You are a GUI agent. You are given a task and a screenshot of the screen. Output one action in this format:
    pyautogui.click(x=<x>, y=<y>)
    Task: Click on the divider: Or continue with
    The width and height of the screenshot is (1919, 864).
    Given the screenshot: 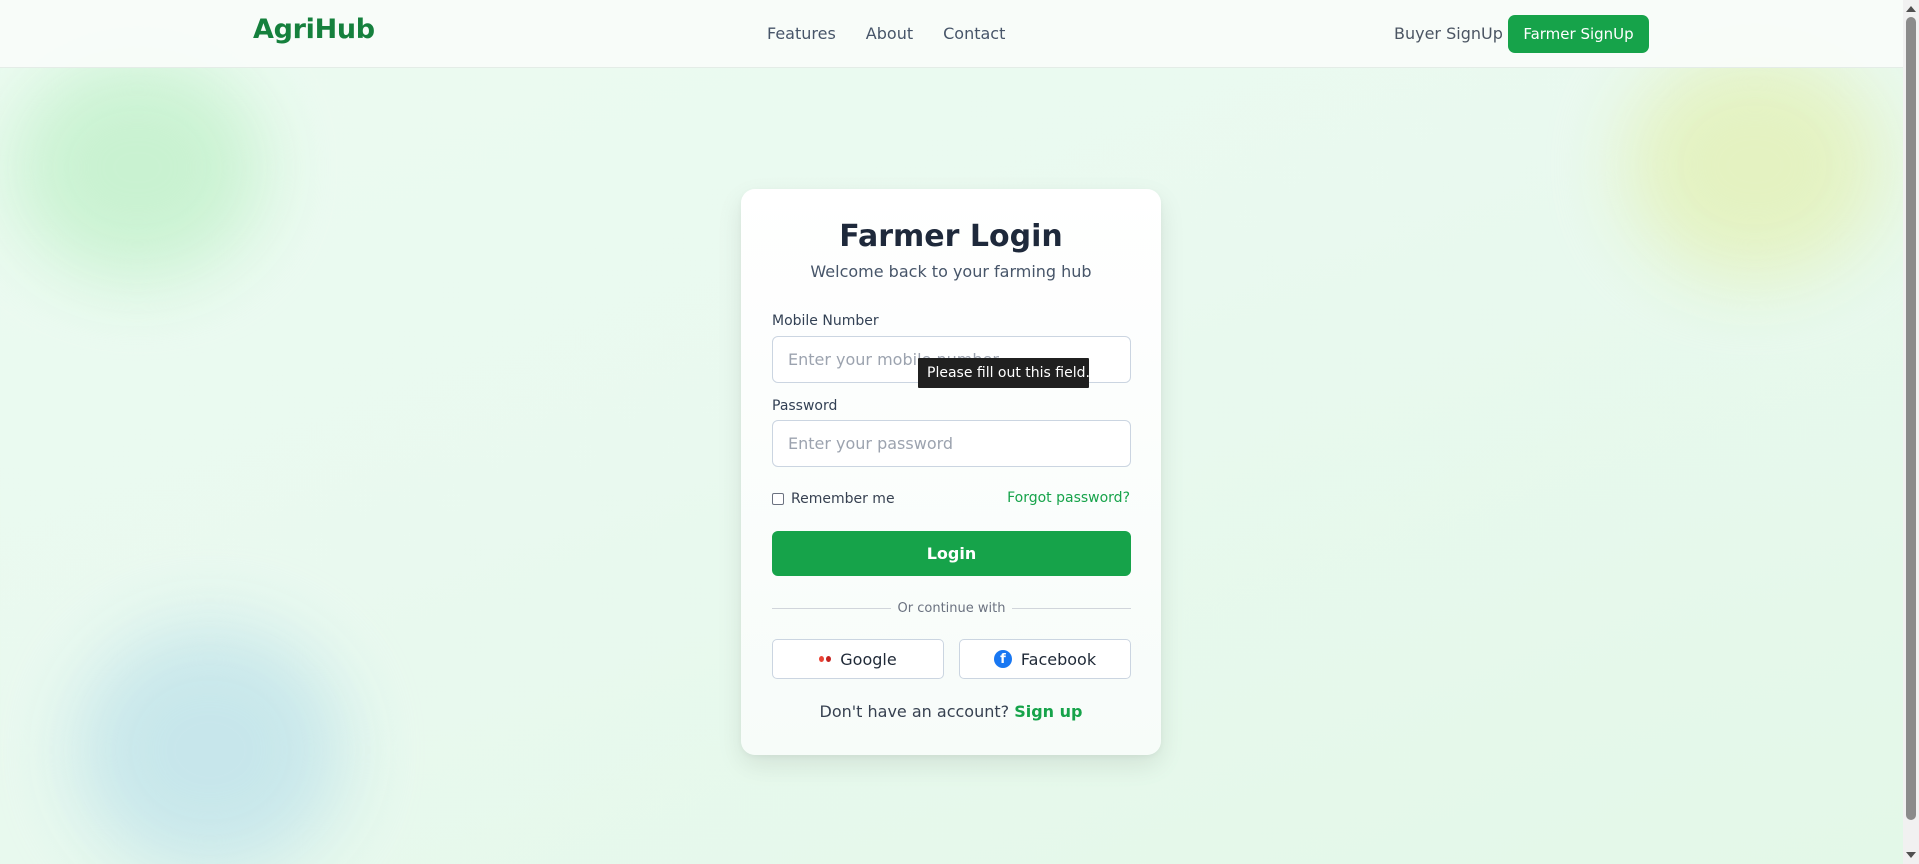 What is the action you would take?
    pyautogui.click(x=952, y=608)
    